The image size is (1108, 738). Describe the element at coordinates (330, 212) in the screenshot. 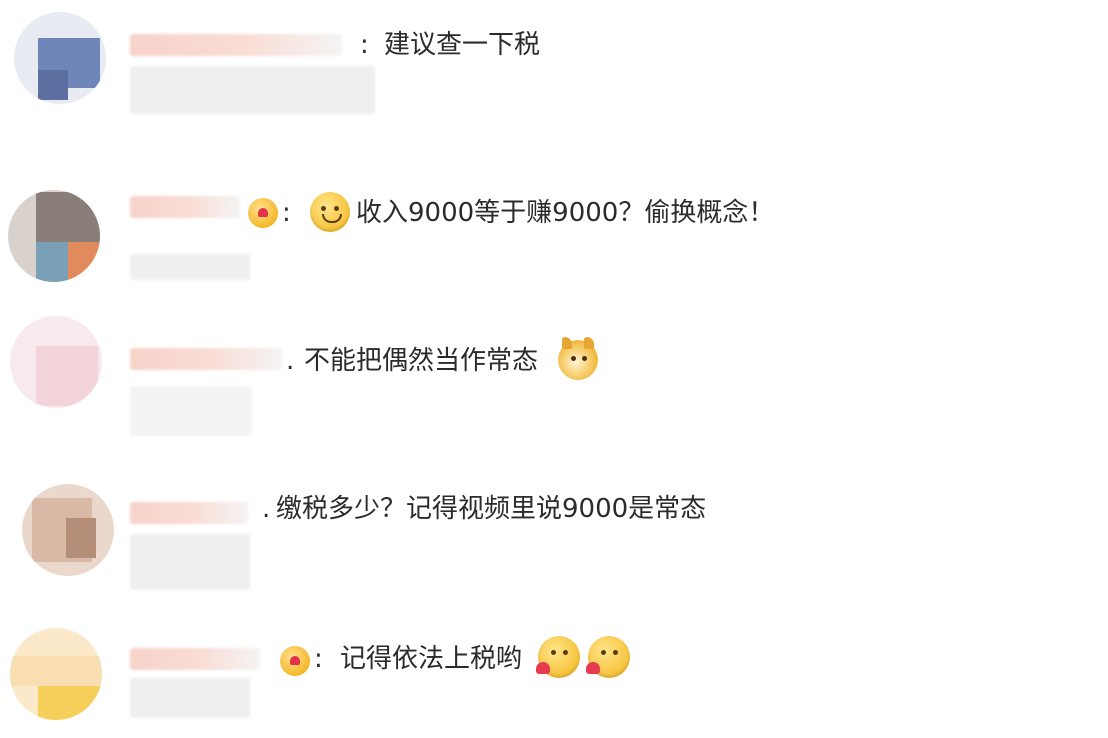

I see `smirk-emoji-icon` at that location.